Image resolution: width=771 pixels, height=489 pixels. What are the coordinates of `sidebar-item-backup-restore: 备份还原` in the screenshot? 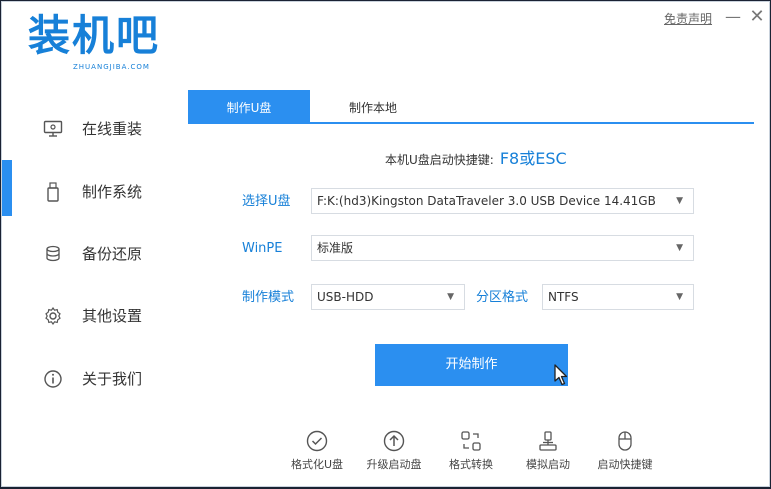 It's located at (92, 254).